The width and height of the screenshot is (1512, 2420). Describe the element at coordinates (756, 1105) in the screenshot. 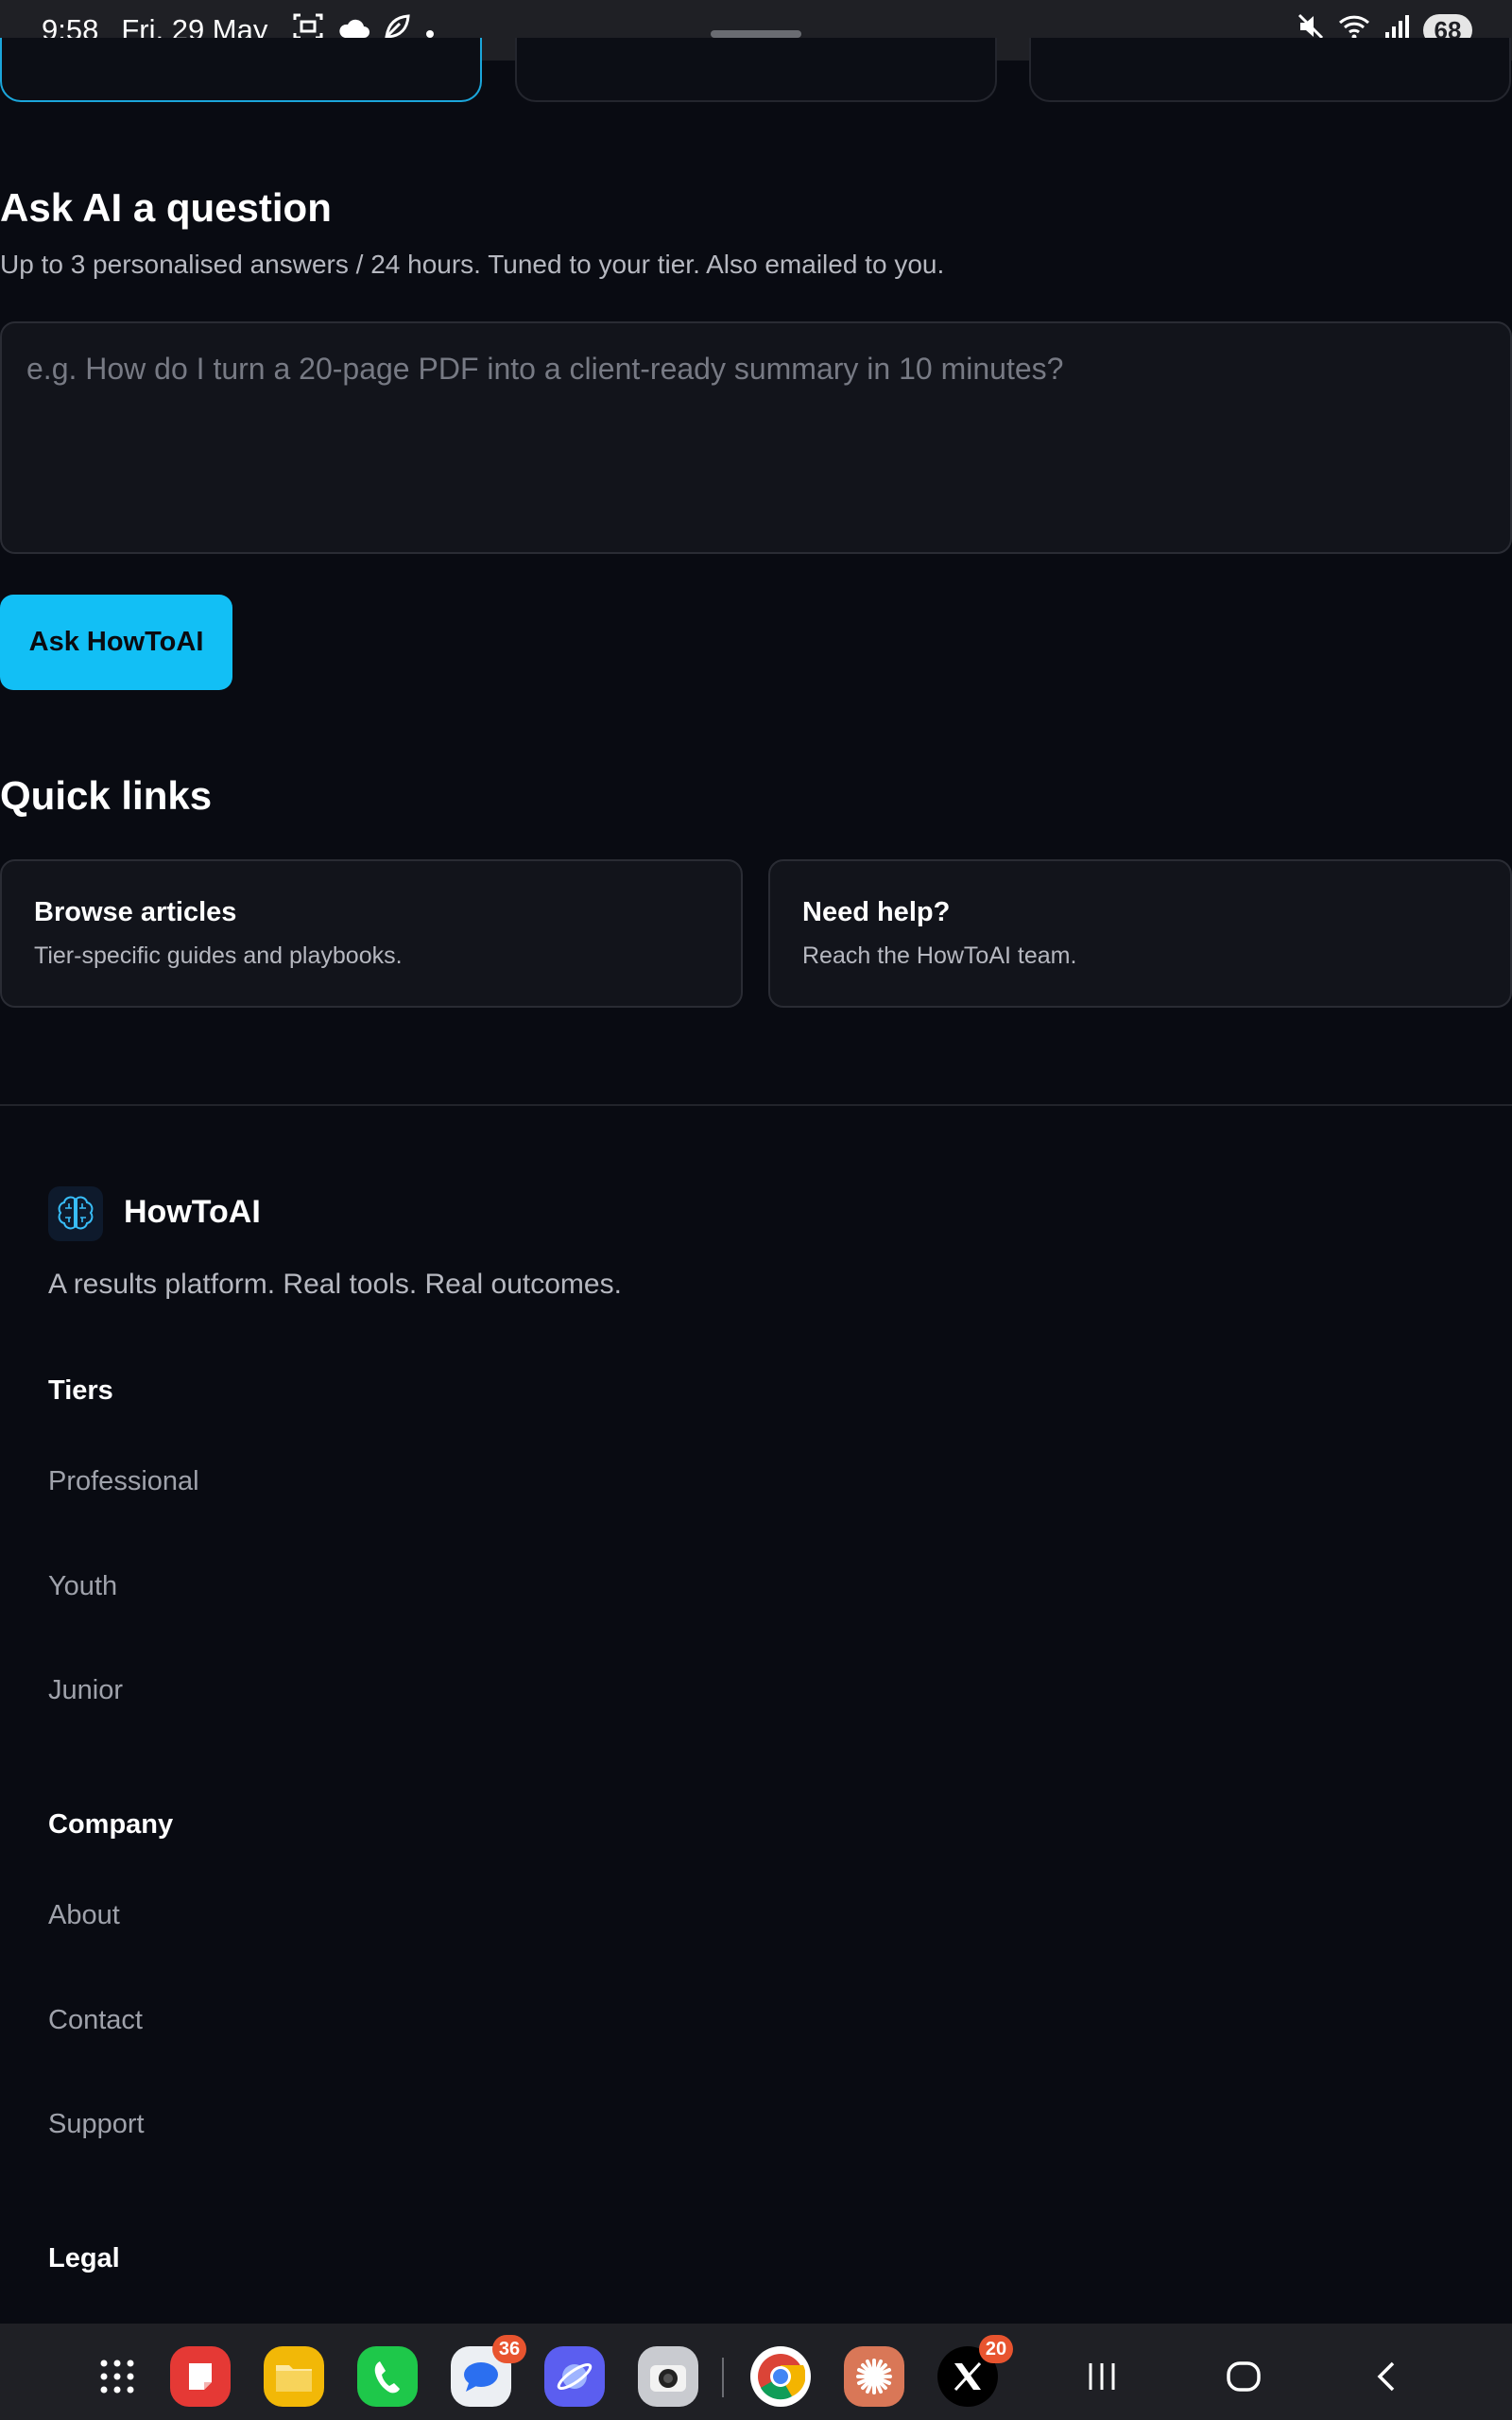

I see `footer-divider` at that location.